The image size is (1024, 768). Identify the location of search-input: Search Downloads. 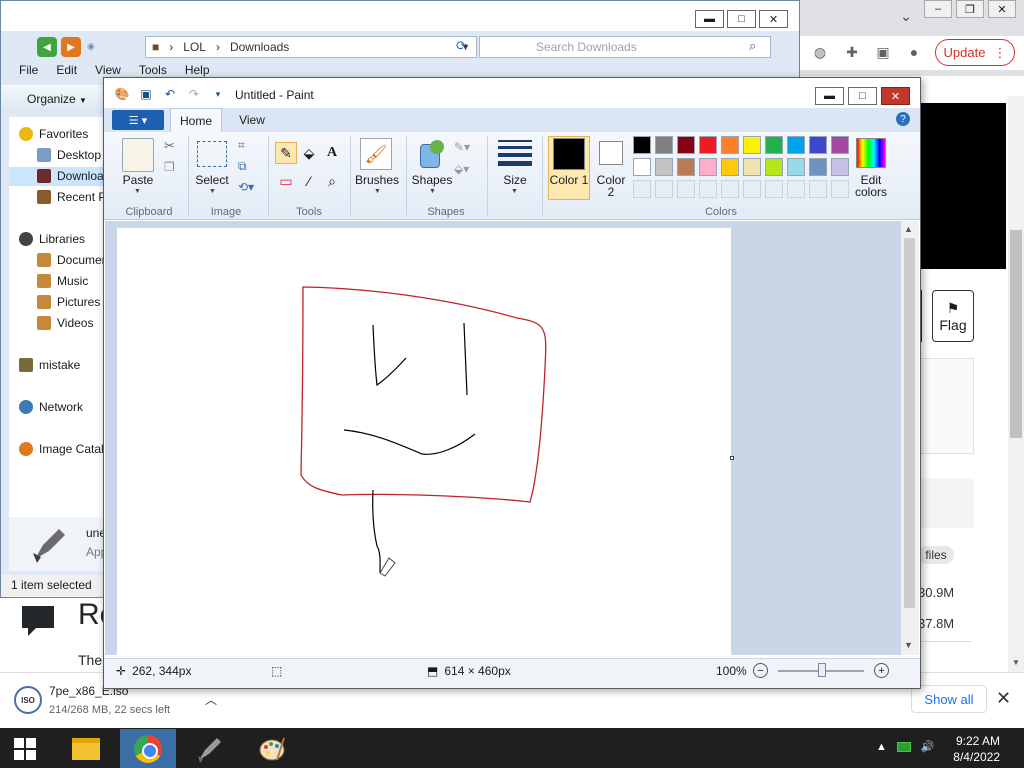
(625, 47).